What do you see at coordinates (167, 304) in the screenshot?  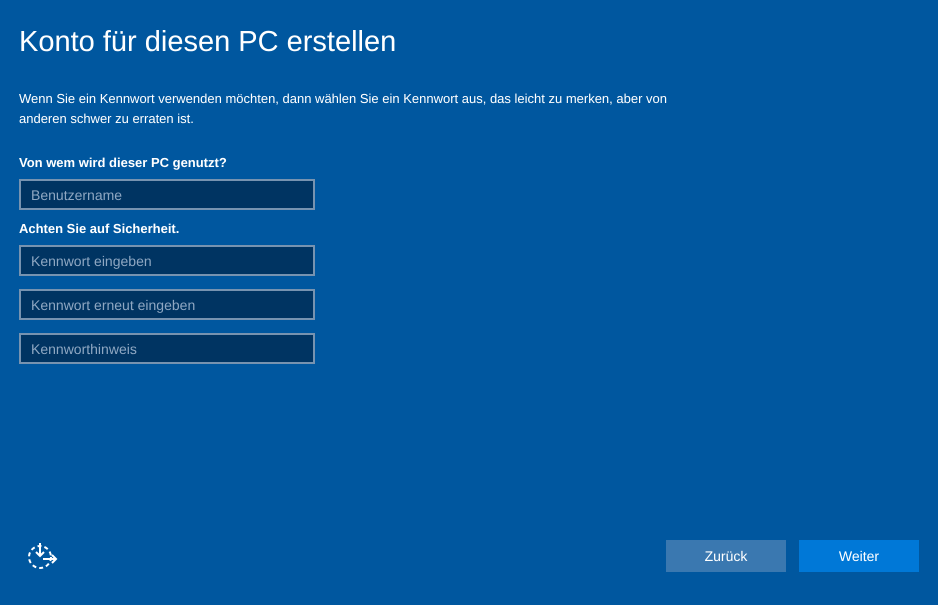 I see `input-field: Kennwort erneut eingeben` at bounding box center [167, 304].